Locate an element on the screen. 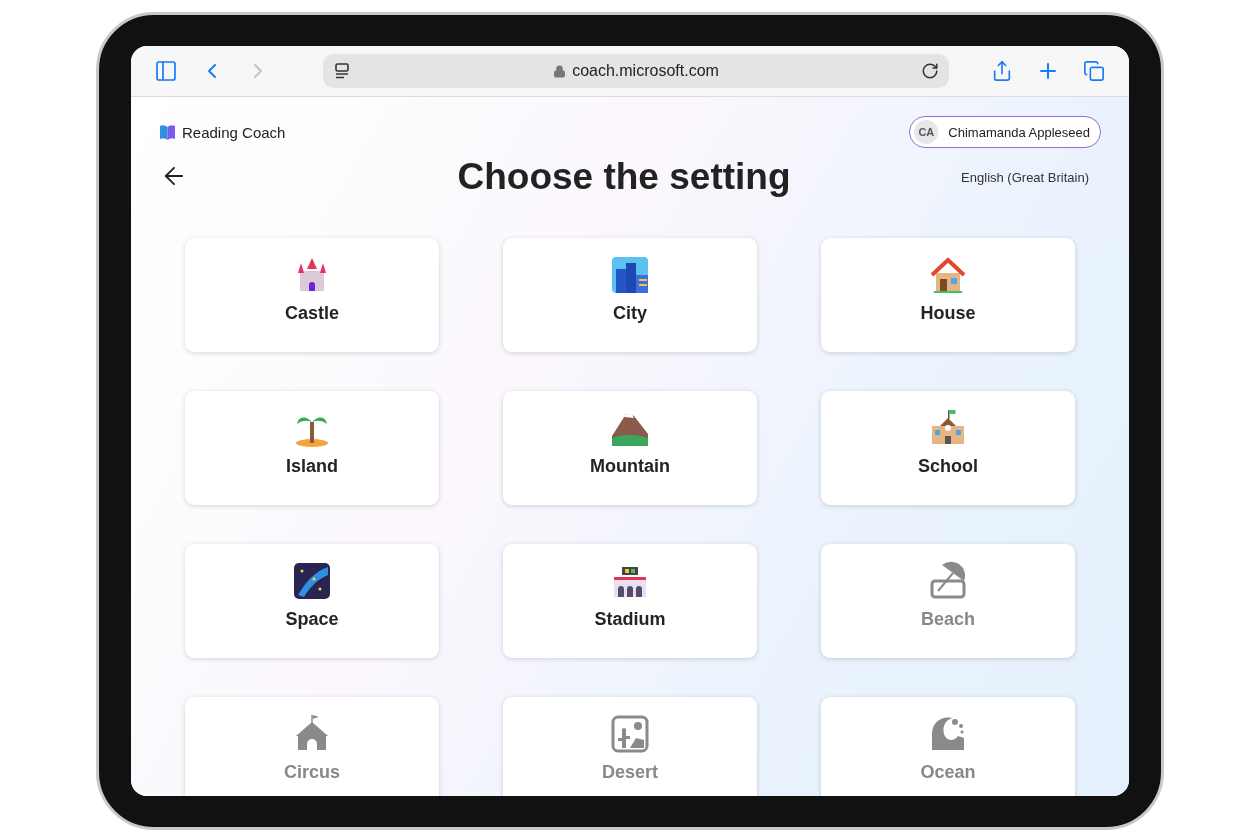  setting-card: Mountain is located at coordinates (630, 448).